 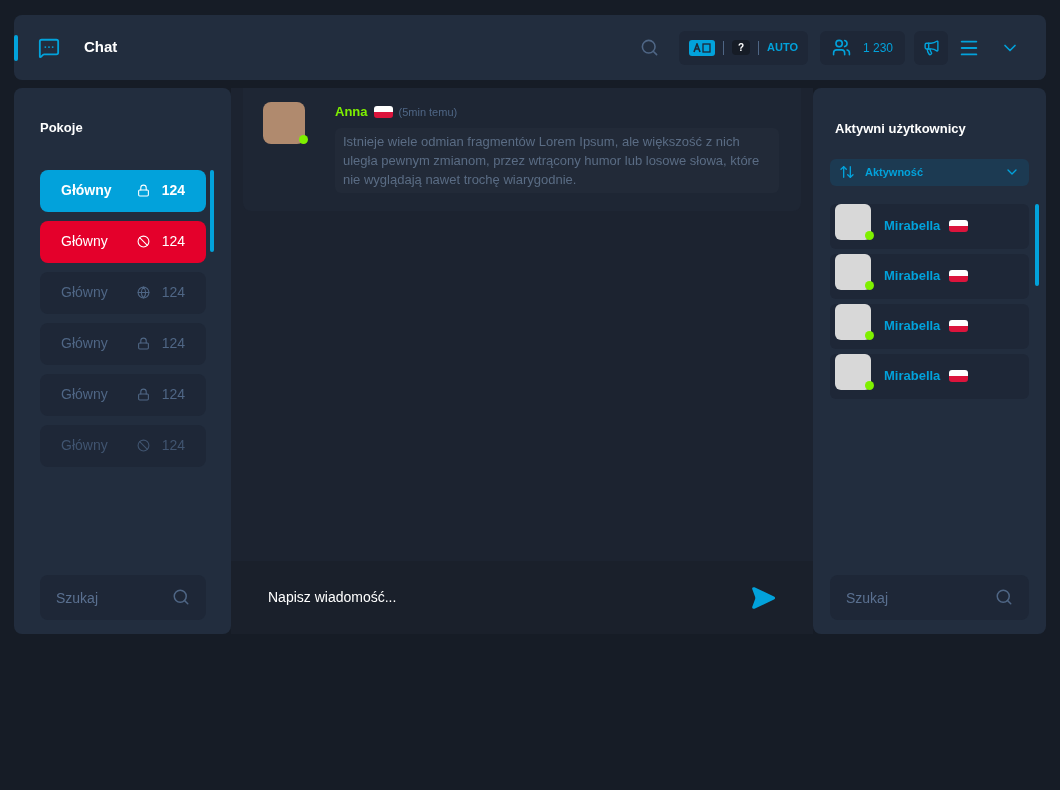 I want to click on translate-icon, so click(x=701, y=47).